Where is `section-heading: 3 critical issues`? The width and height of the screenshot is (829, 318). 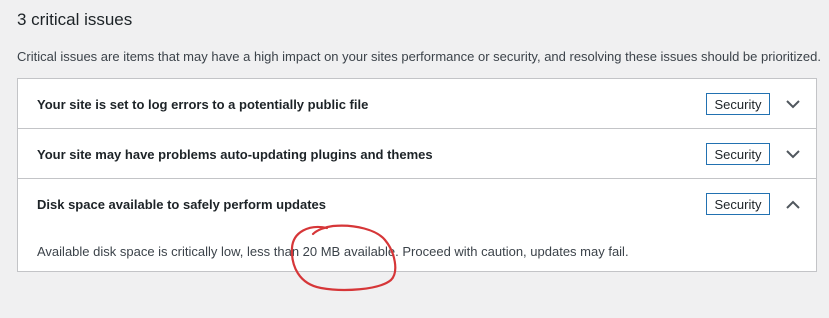
section-heading: 3 critical issues is located at coordinates (75, 19).